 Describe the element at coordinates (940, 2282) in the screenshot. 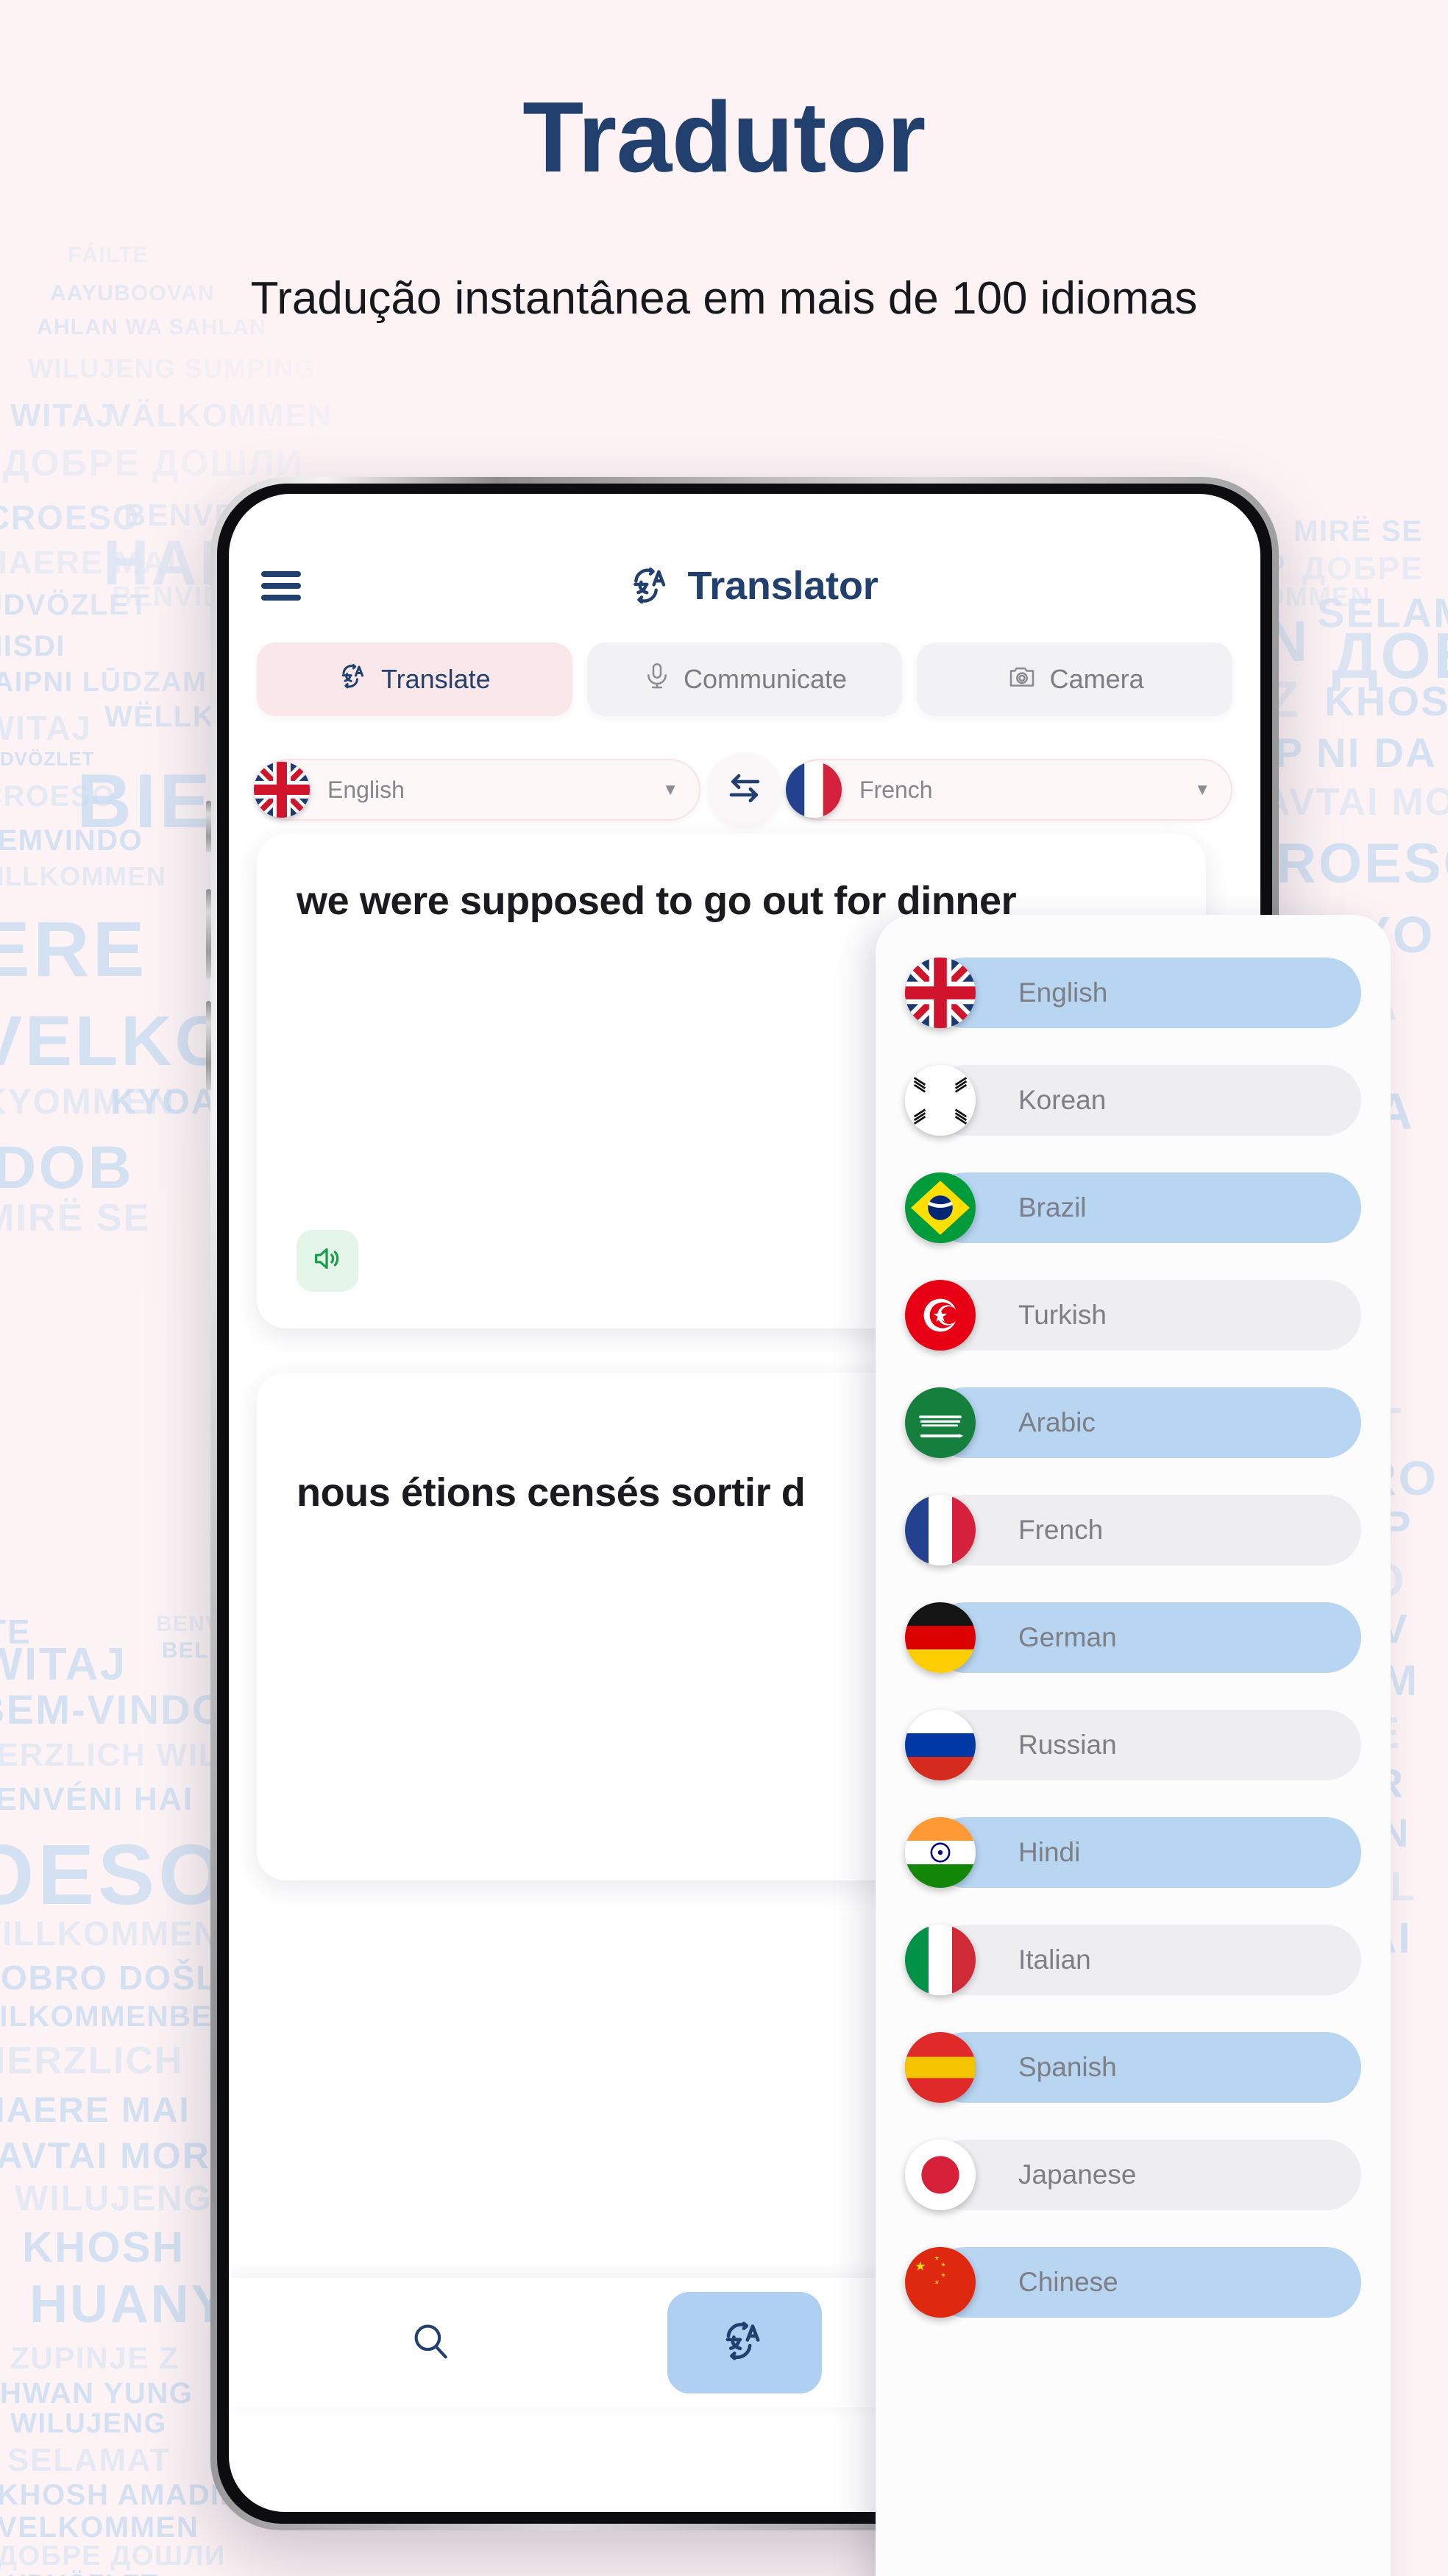

I see `china-flag` at that location.